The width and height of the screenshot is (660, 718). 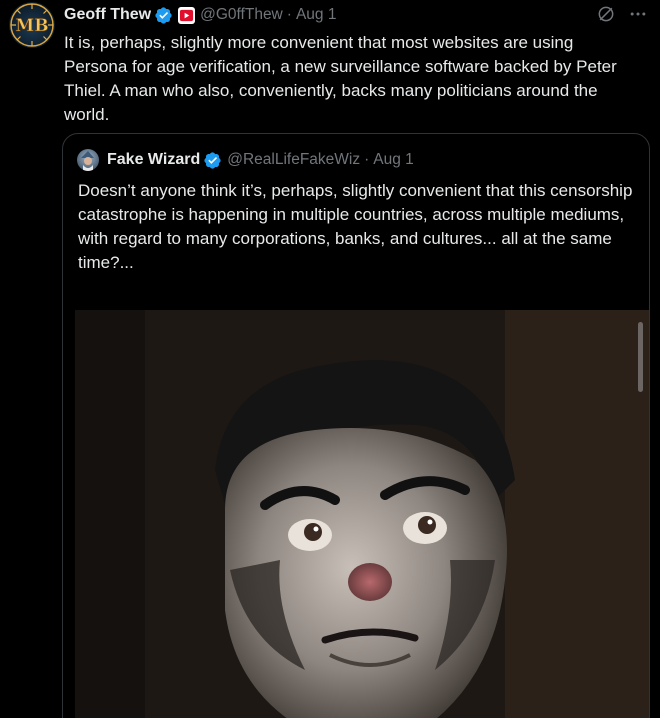 I want to click on more-options-icon, so click(x=638, y=14).